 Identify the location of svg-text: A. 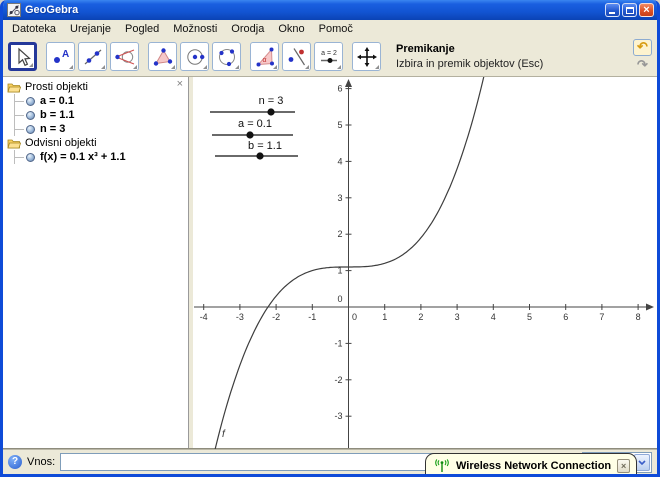
(65, 54).